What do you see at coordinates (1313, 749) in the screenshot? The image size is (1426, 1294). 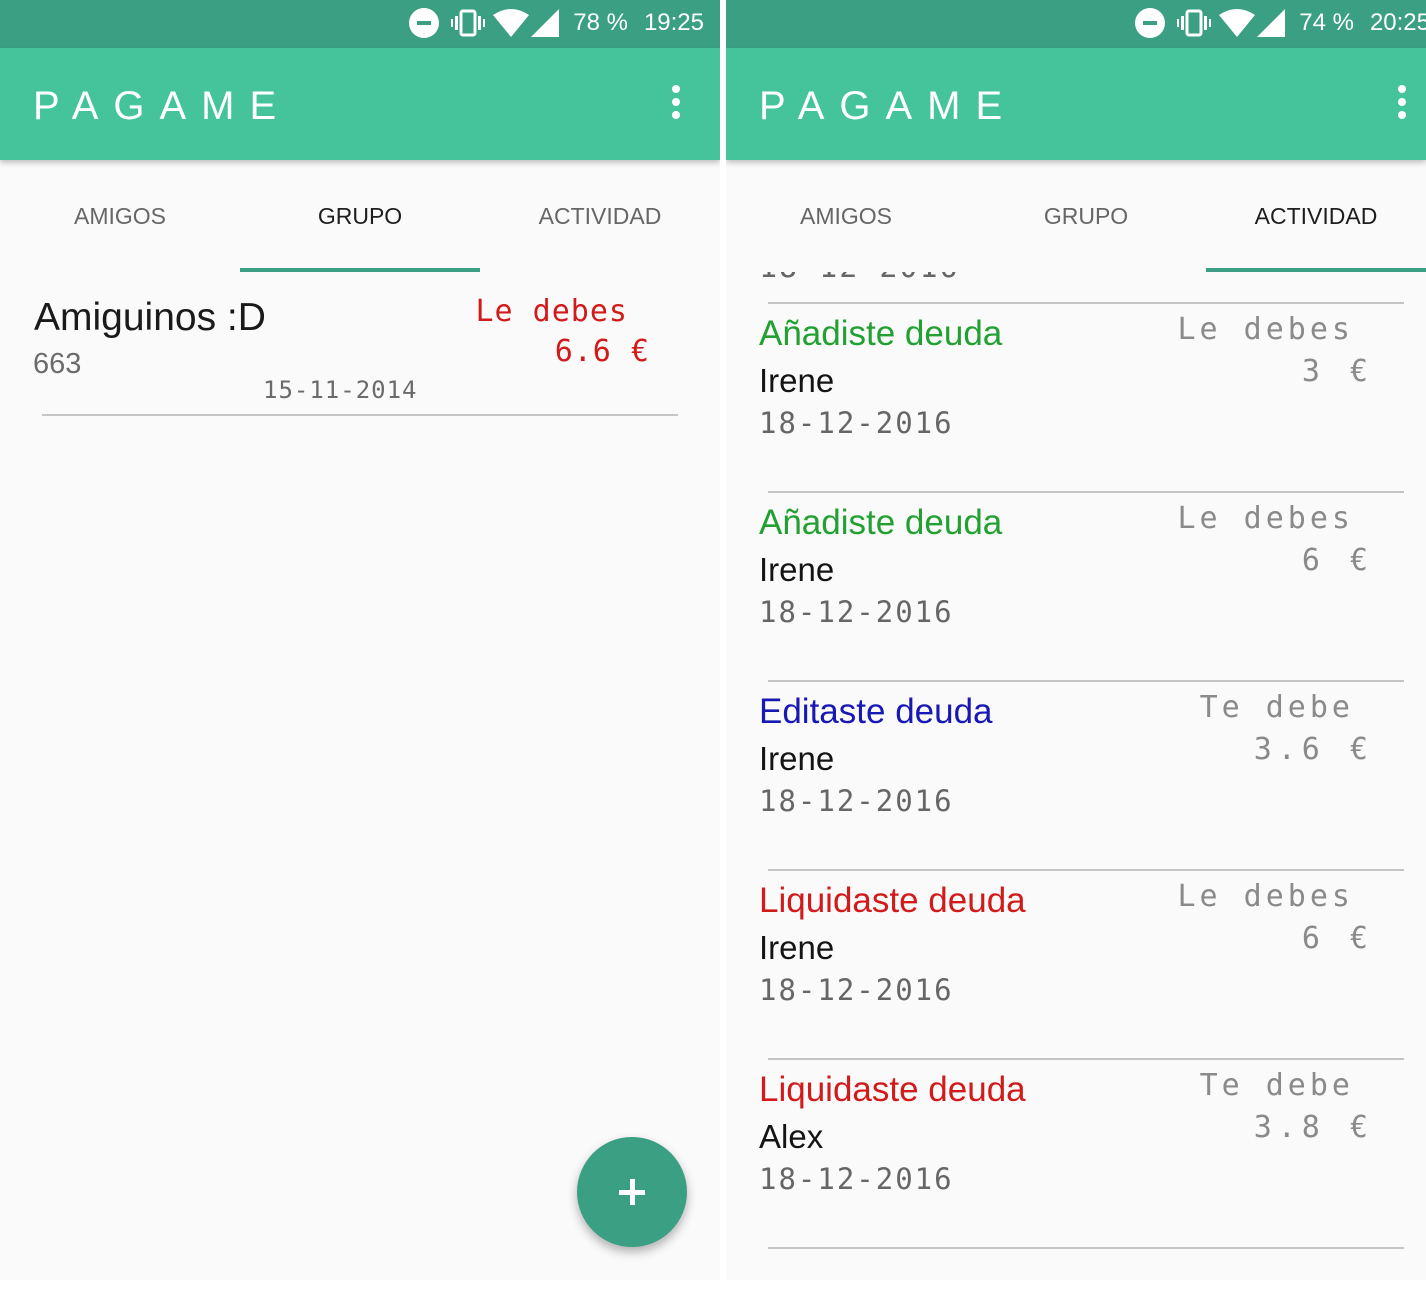 I see `activity-amount: 3.6 €` at bounding box center [1313, 749].